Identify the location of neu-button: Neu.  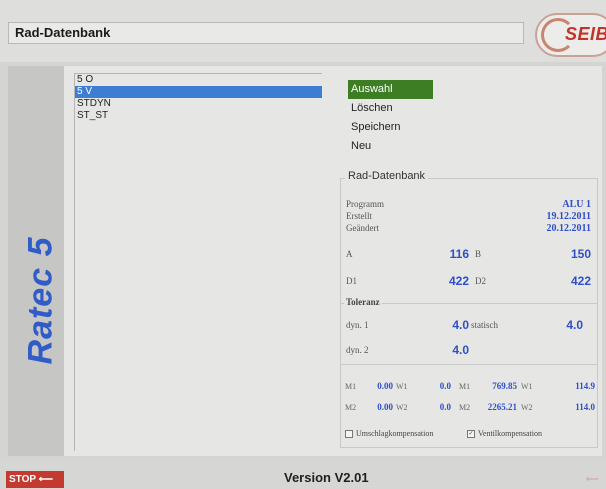
(390, 146).